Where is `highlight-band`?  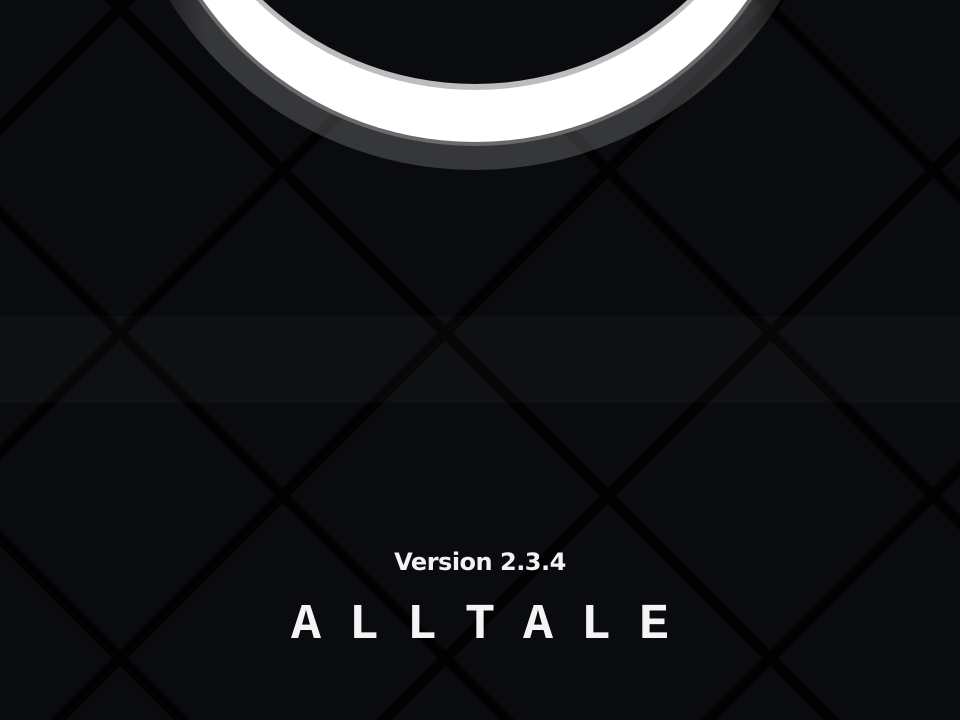 highlight-band is located at coordinates (480, 359).